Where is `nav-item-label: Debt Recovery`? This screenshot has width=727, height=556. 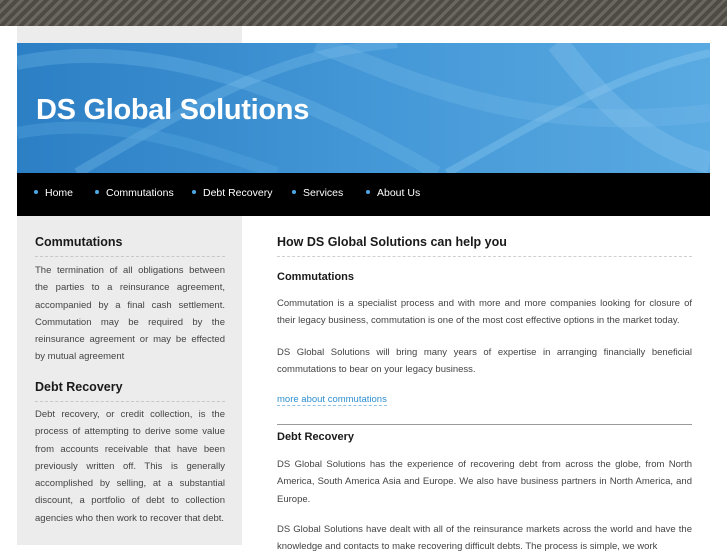
nav-item-label: Debt Recovery is located at coordinates (238, 193).